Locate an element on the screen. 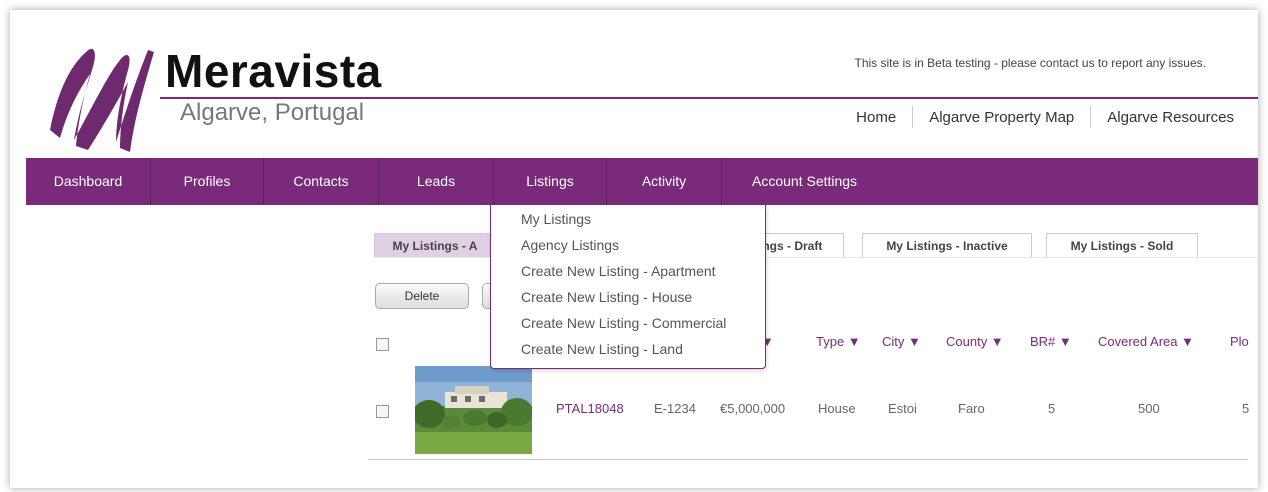  menu-item-new-land: Create New Listing - Land is located at coordinates (602, 349).